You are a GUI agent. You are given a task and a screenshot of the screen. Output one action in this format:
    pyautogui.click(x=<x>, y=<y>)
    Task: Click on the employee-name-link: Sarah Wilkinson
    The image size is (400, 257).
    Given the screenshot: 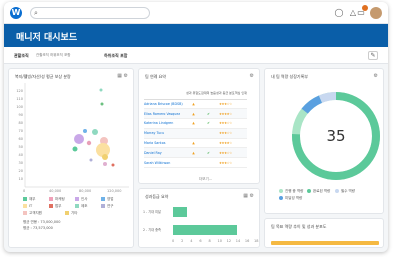 What is the action you would take?
    pyautogui.click(x=165, y=163)
    